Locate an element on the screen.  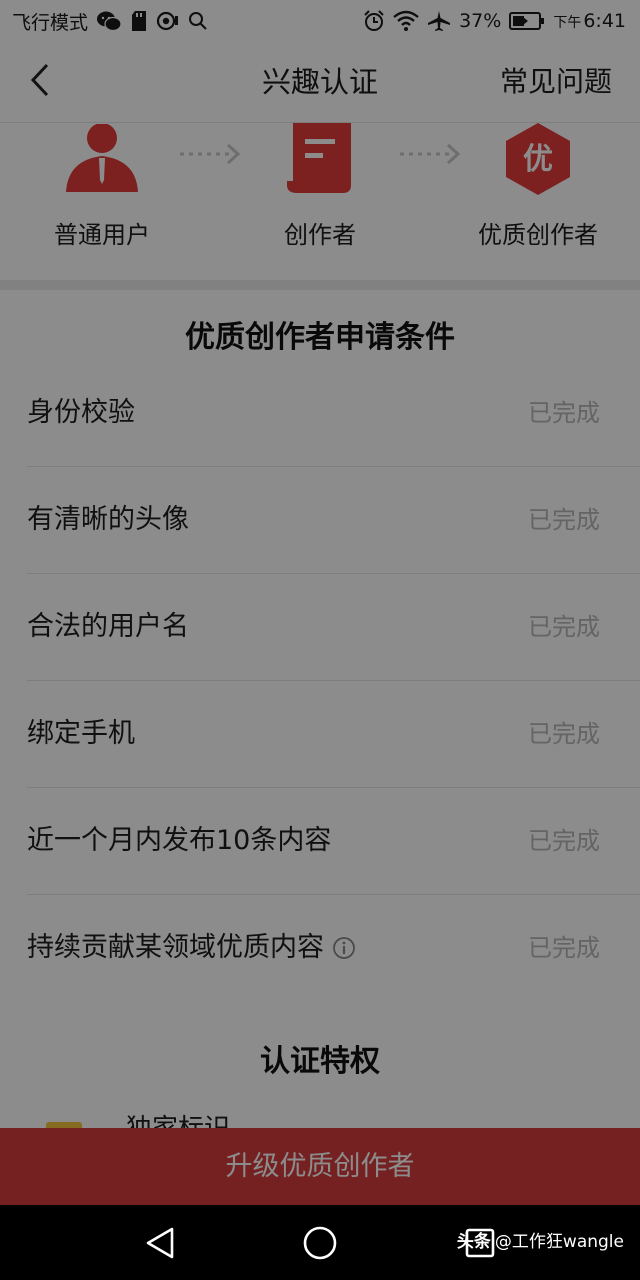
watermark-logo: 头条 is located at coordinates (473, 1242).